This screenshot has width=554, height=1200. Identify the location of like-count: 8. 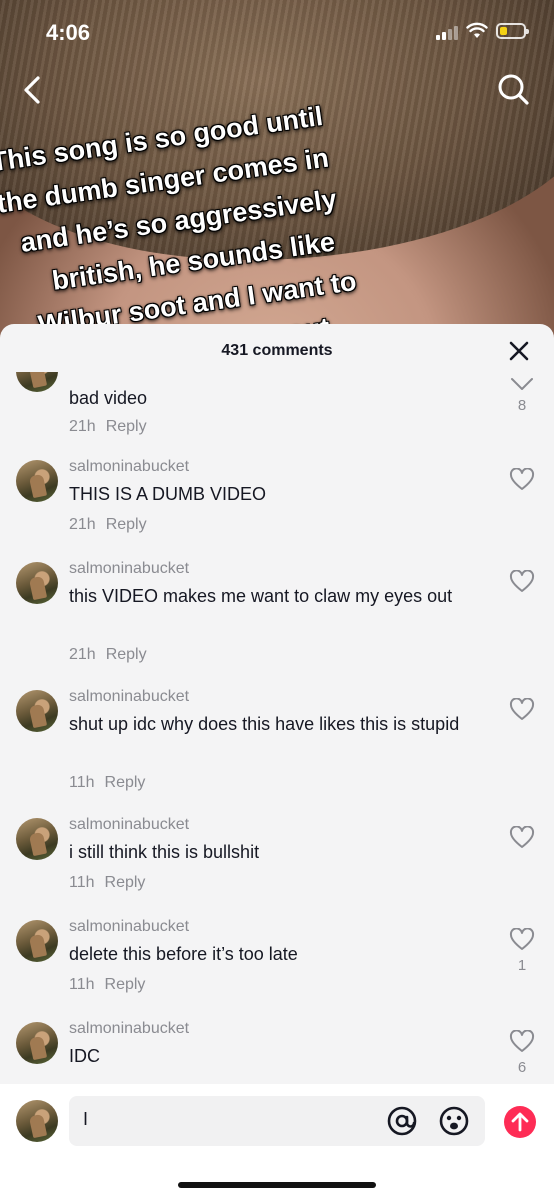
(522, 405).